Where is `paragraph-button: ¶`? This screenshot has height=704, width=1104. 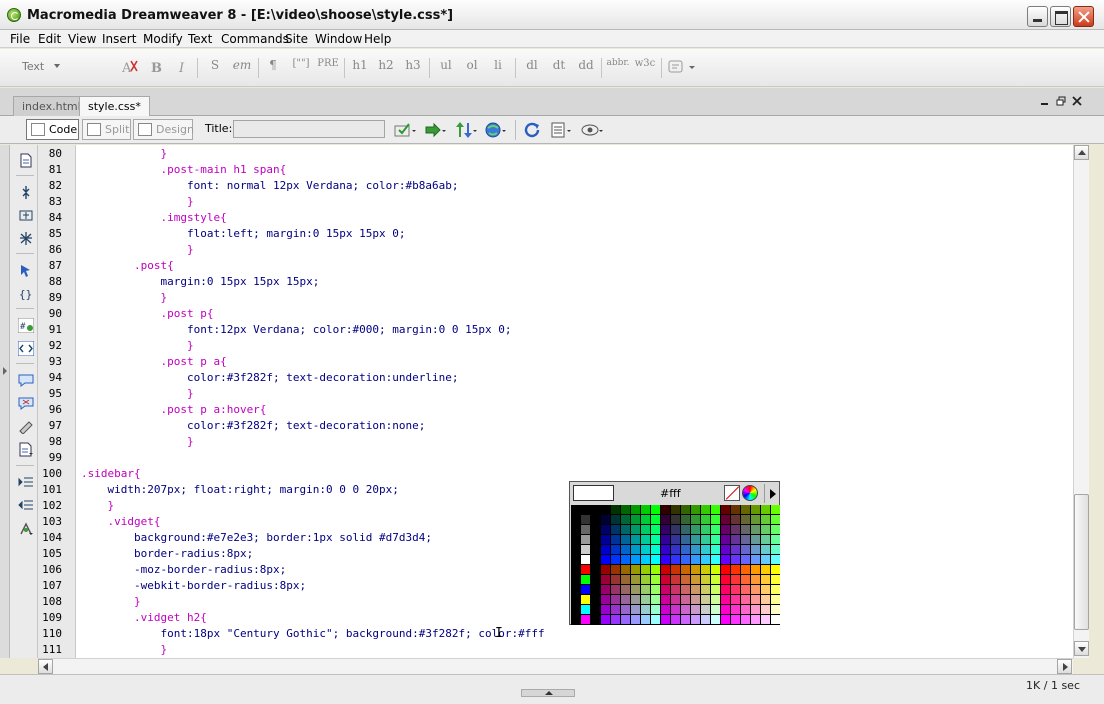
paragraph-button: ¶ is located at coordinates (273, 67).